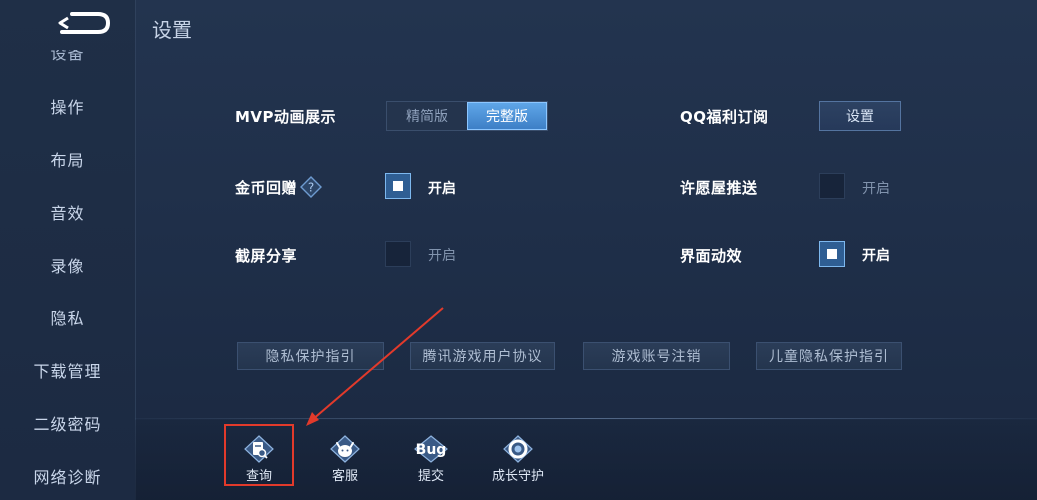 This screenshot has width=1037, height=500. What do you see at coordinates (67, 159) in the screenshot?
I see `sidebar-item-layout: 布局` at bounding box center [67, 159].